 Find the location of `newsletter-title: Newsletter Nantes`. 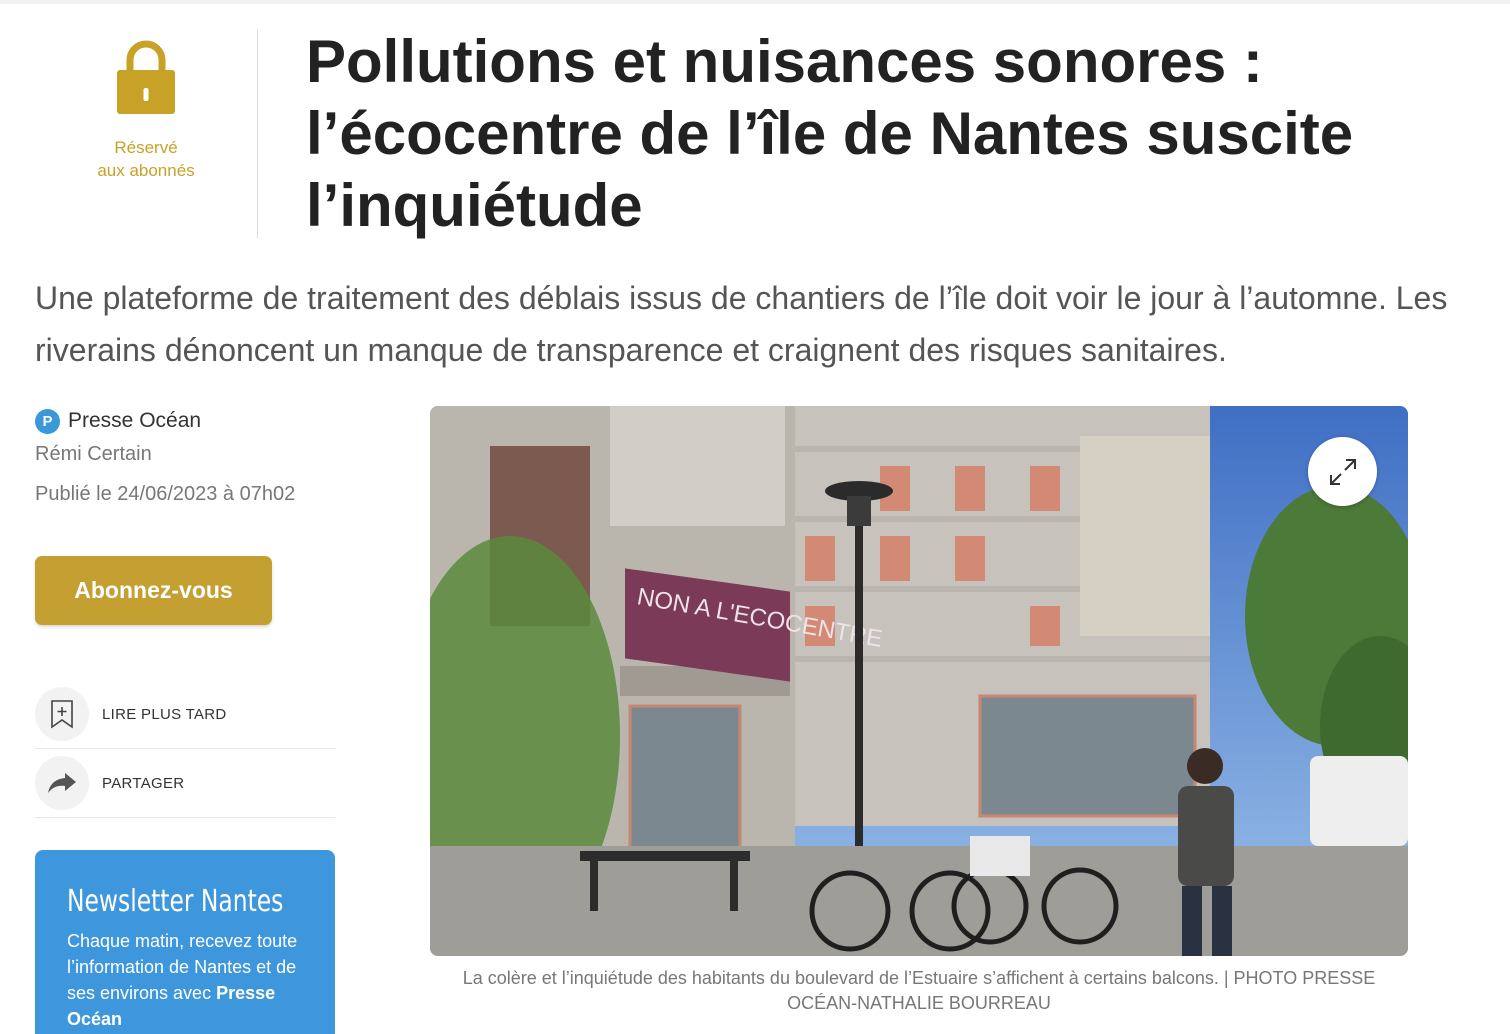

newsletter-title: Newsletter Nantes is located at coordinates (175, 901).